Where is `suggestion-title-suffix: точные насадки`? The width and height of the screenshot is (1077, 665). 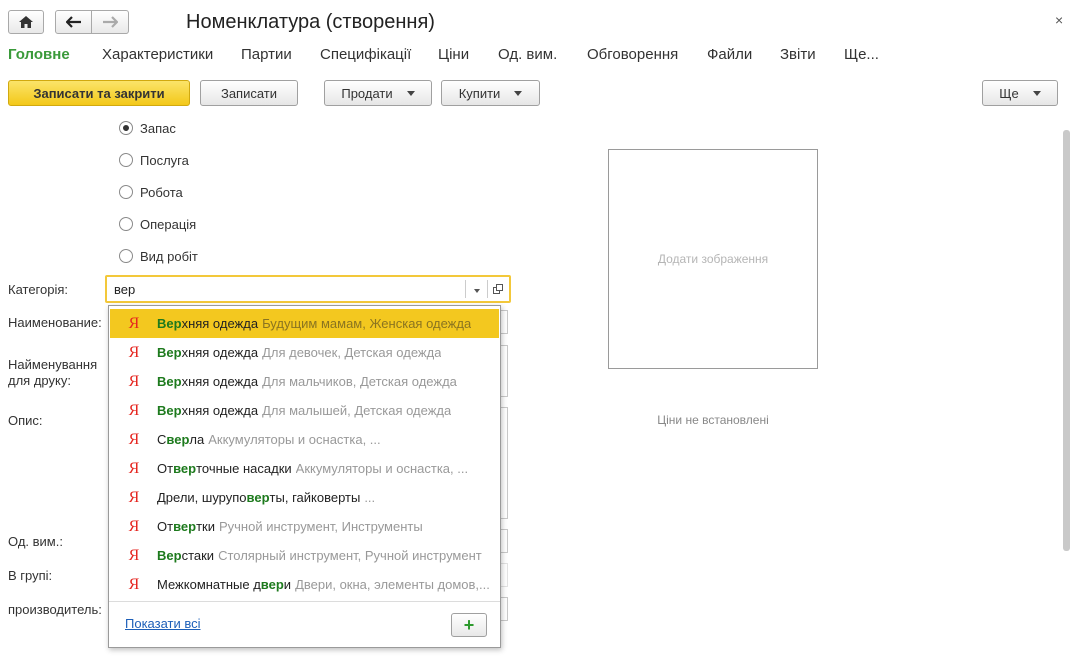
suggestion-title-suffix: точные насадки is located at coordinates (244, 468).